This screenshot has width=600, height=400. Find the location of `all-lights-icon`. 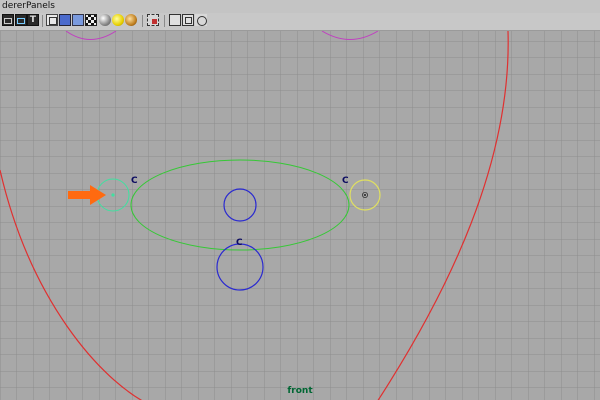

all-lights-icon is located at coordinates (131, 20).